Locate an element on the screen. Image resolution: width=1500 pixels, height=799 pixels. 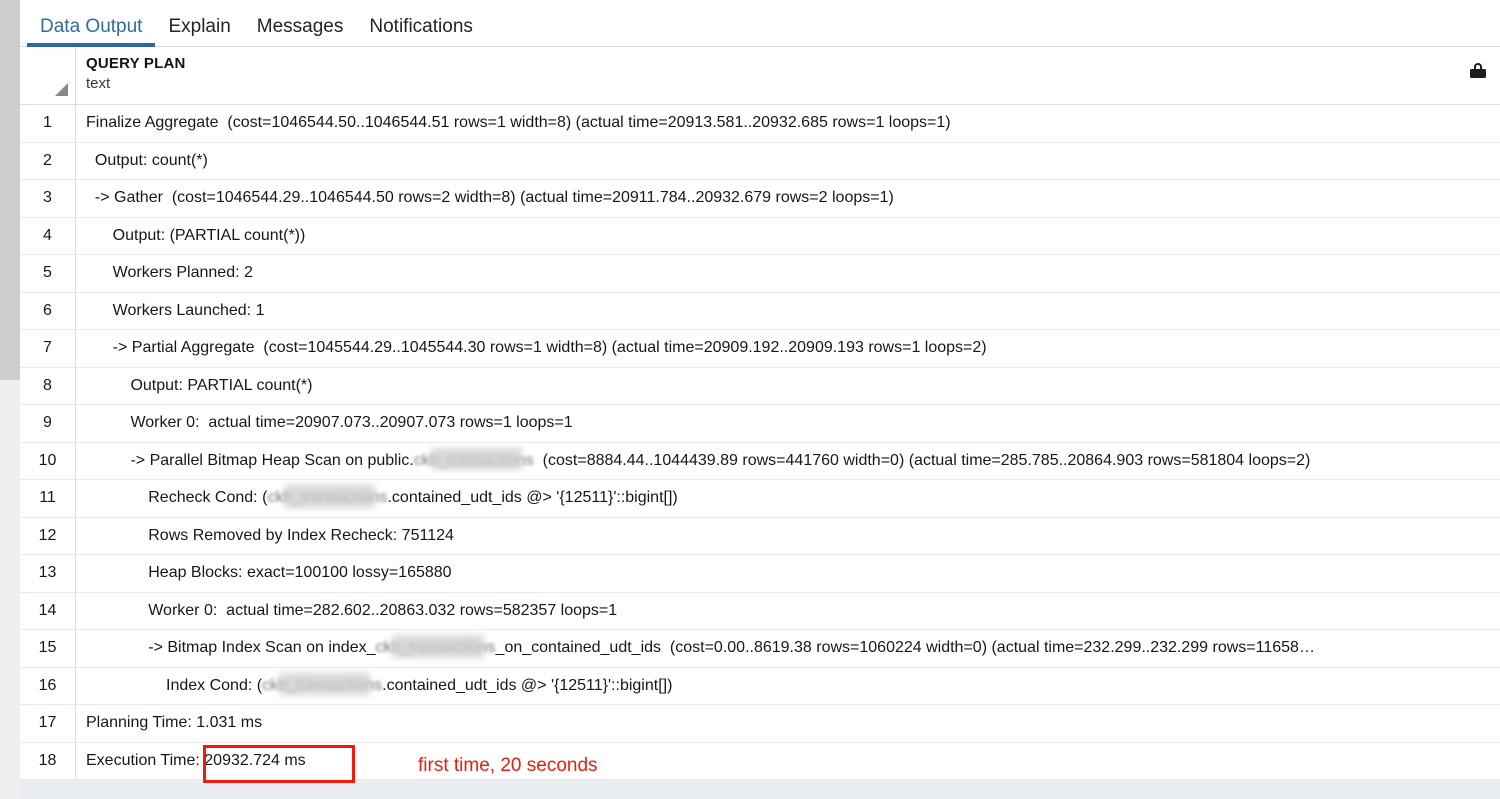
row-number: 16 is located at coordinates (48, 685).